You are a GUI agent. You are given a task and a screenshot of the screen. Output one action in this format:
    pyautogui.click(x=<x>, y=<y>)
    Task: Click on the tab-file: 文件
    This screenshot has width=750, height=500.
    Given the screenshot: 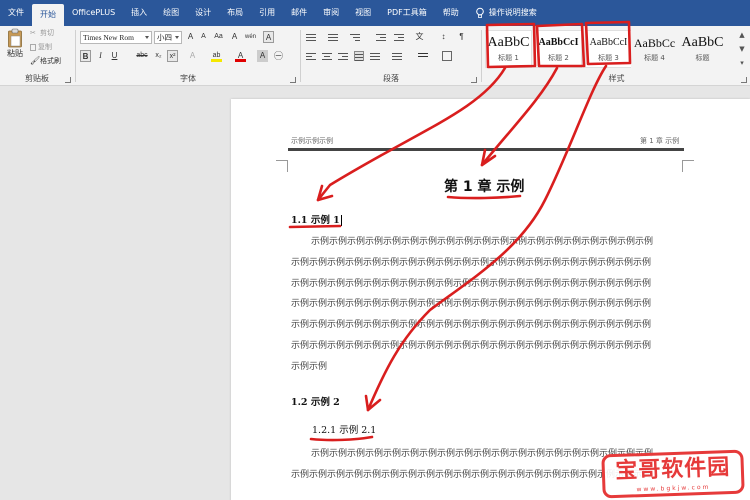 What is the action you would take?
    pyautogui.click(x=16, y=13)
    